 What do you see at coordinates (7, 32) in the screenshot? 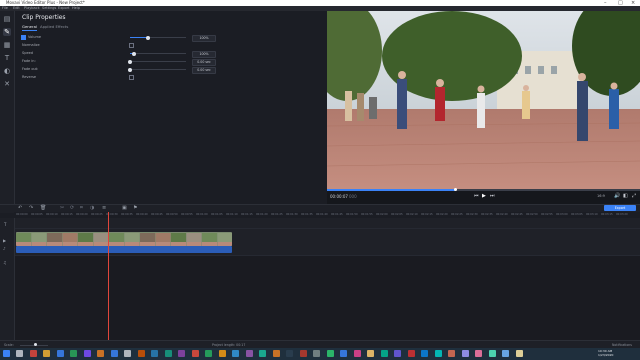
I see `magic-wand-icon: ✎` at bounding box center [7, 32].